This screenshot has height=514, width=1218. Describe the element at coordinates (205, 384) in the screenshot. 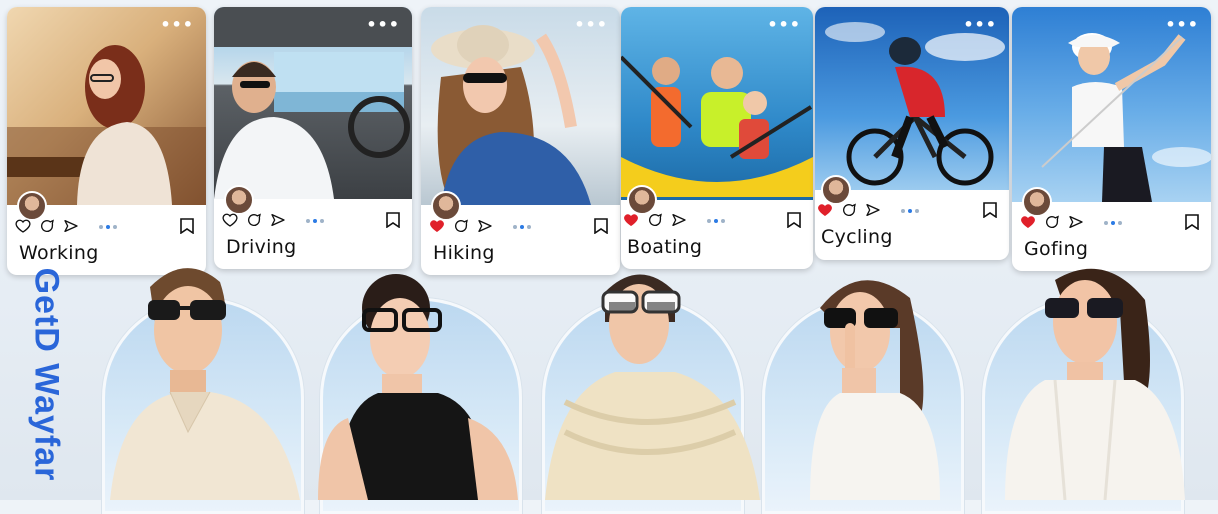

I see `model-man-sunglasses` at that location.